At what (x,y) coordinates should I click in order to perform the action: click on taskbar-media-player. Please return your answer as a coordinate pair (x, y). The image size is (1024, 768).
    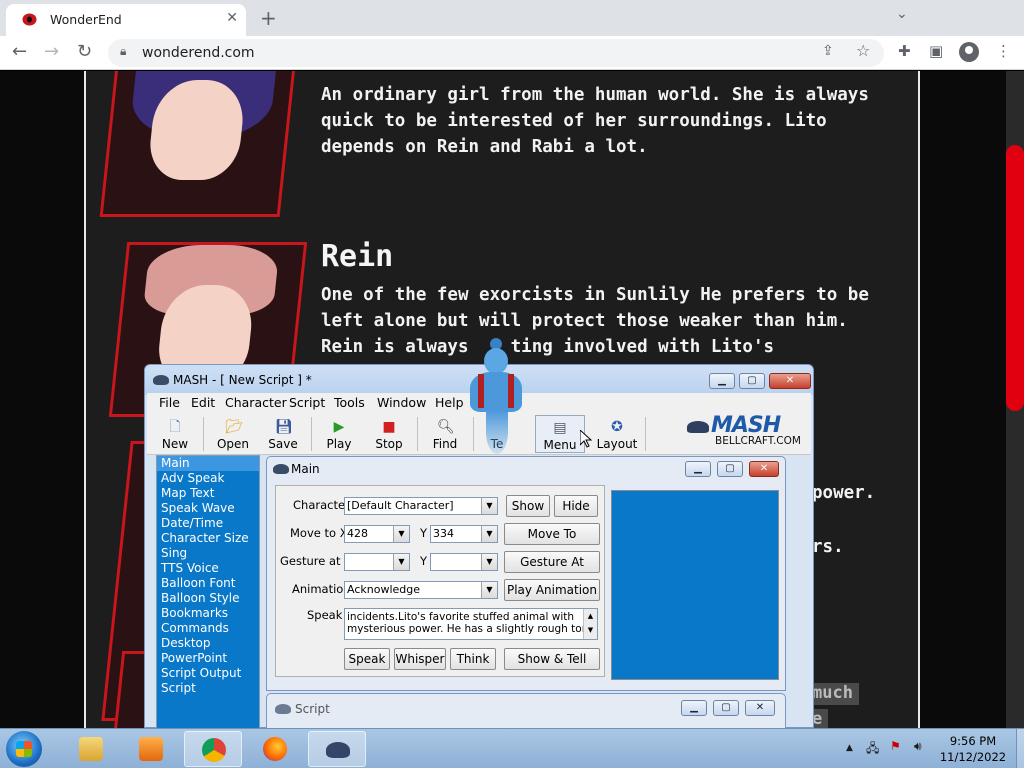
    Looking at the image, I should click on (151, 749).